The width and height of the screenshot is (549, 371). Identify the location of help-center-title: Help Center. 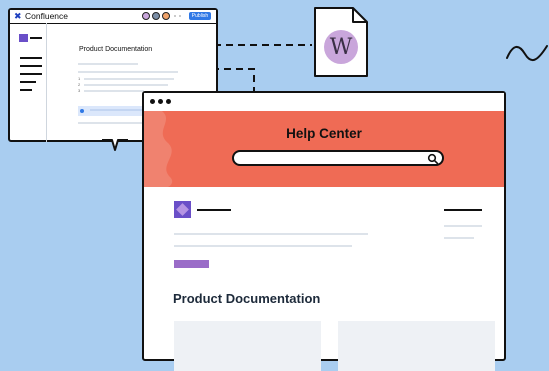
(324, 133).